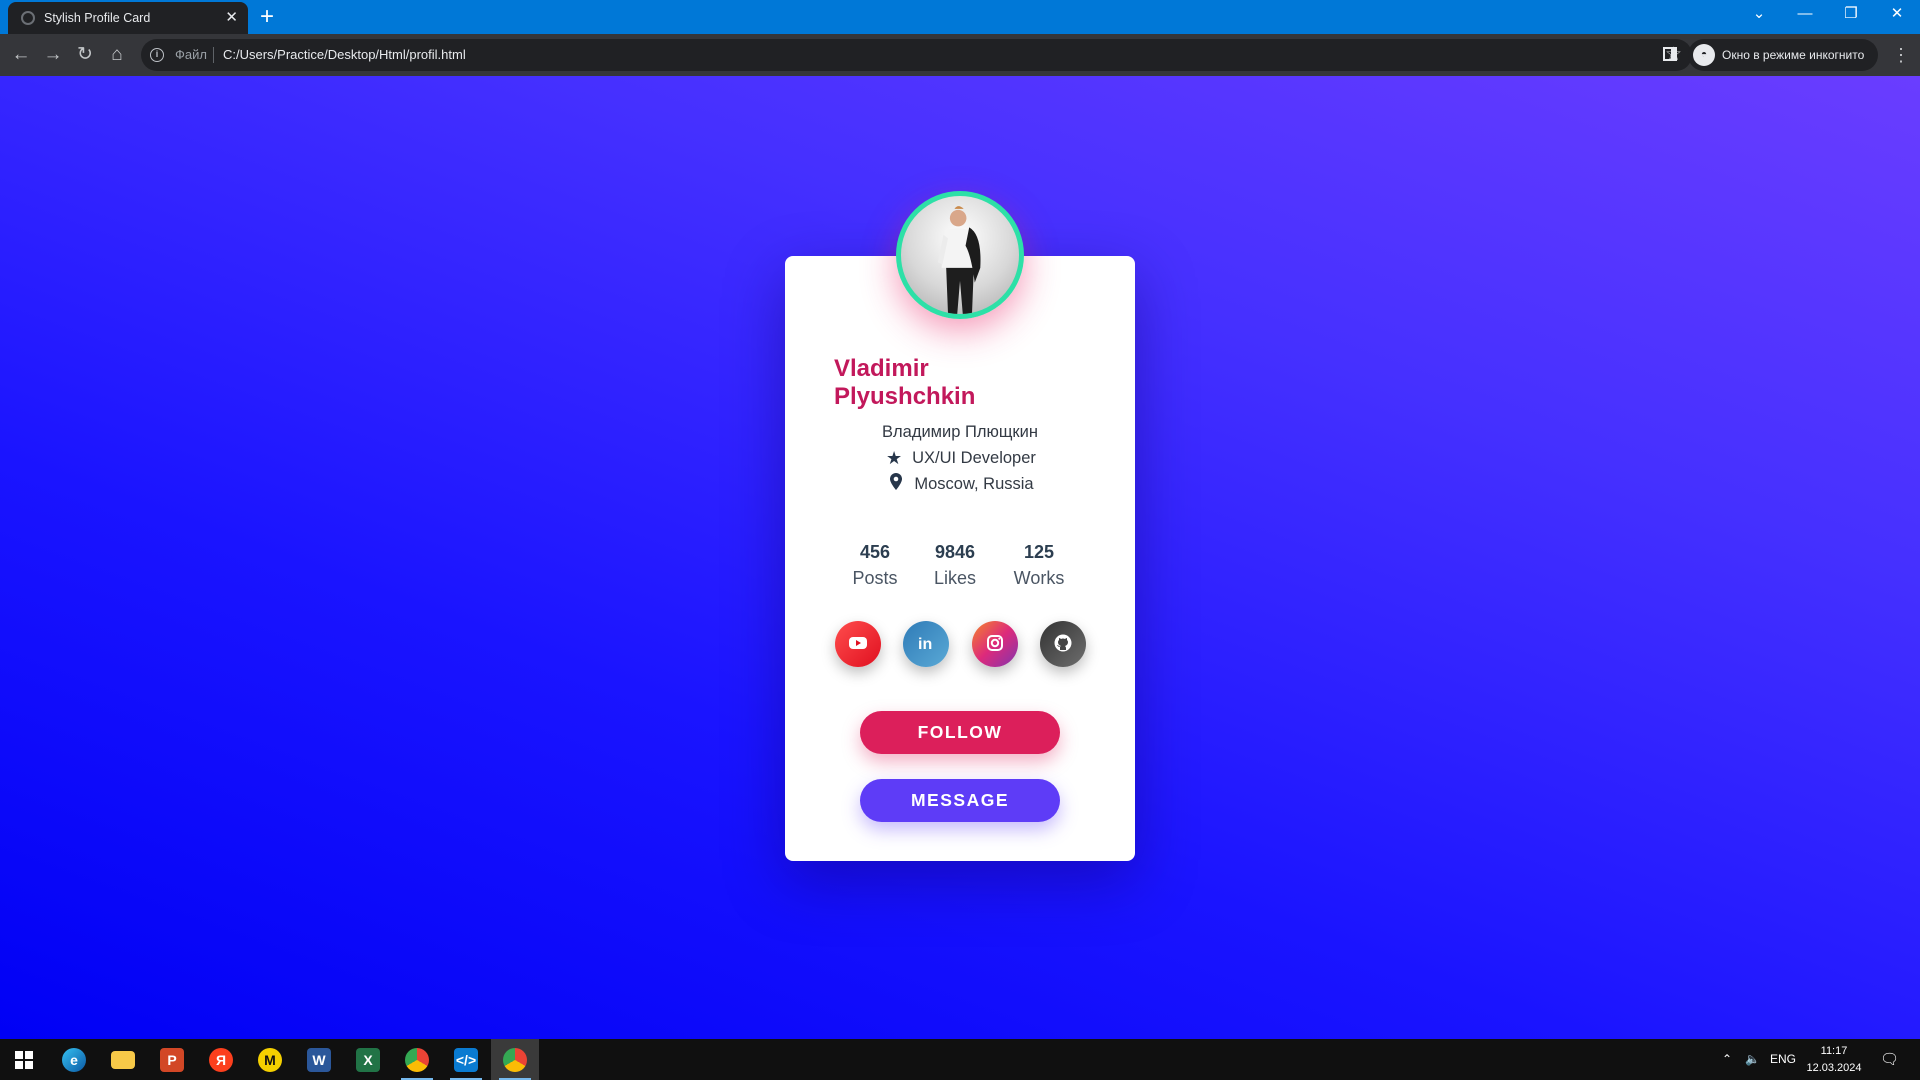  Describe the element at coordinates (157, 55) in the screenshot. I see `site-info-icon: i` at that location.